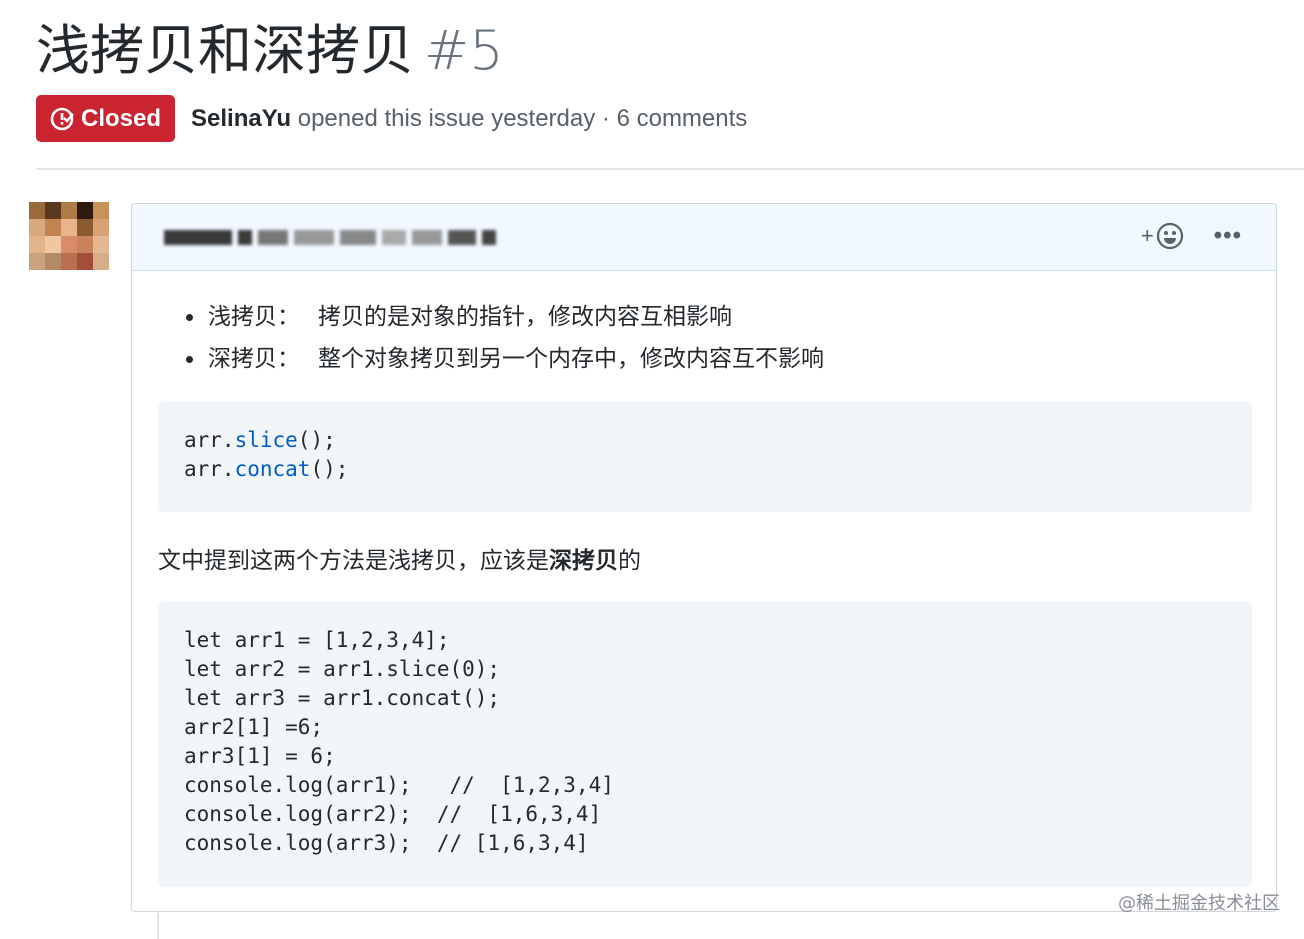 Image resolution: width=1304 pixels, height=939 pixels. I want to click on comment-paragraph: 文中提到这两个方法是浅拷贝，应该是深拷贝的, so click(399, 558).